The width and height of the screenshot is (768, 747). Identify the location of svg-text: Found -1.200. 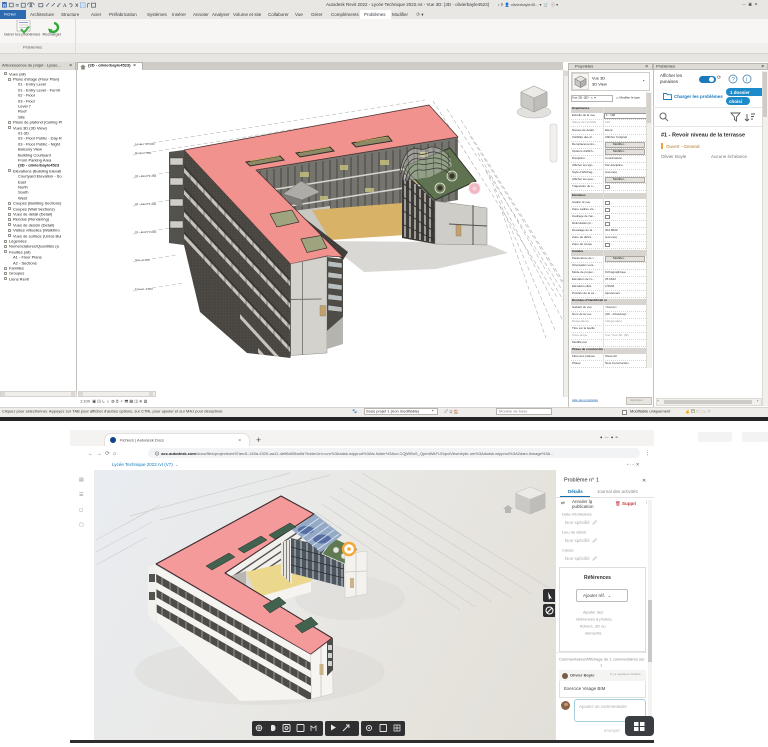
(144, 289).